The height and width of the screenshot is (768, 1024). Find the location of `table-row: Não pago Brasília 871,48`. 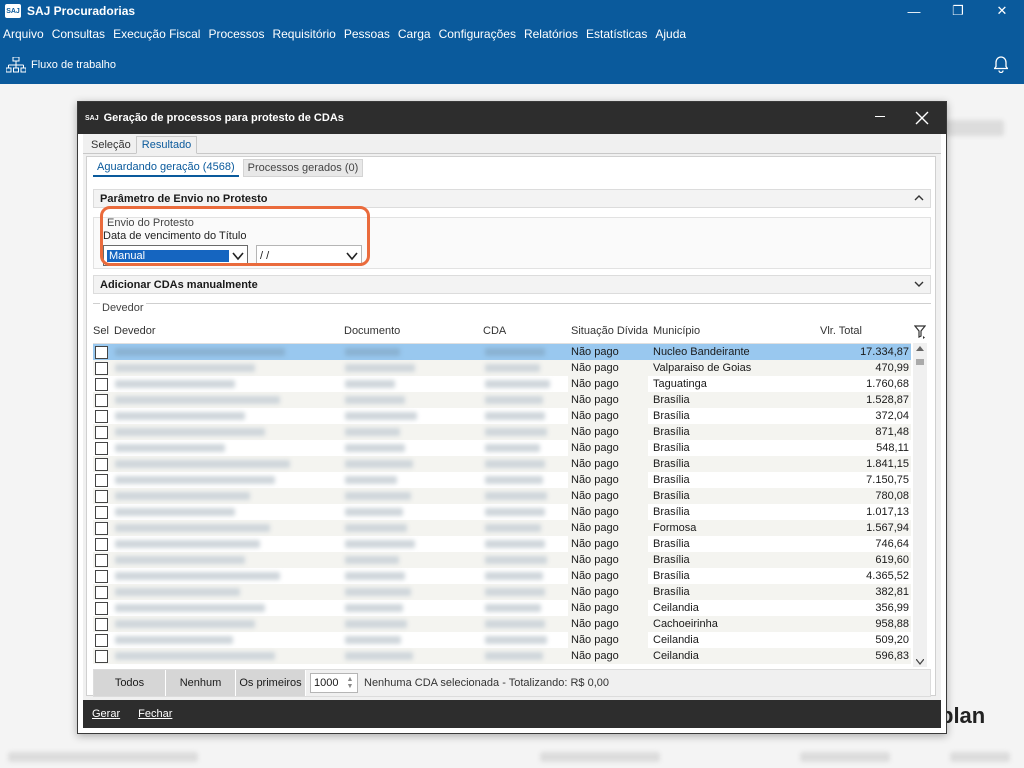

table-row: Não pago Brasília 871,48 is located at coordinates (502, 432).